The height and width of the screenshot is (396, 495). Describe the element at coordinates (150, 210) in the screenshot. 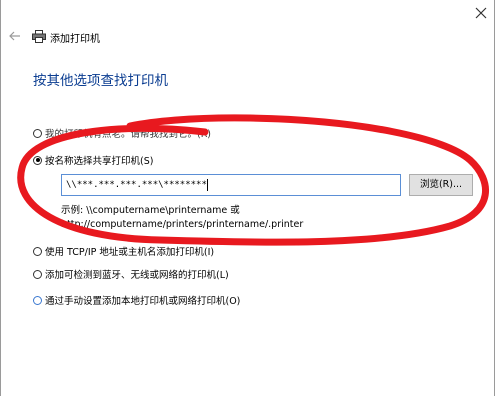

I see `example-line-1: 示例: \\computername\printername 或` at that location.